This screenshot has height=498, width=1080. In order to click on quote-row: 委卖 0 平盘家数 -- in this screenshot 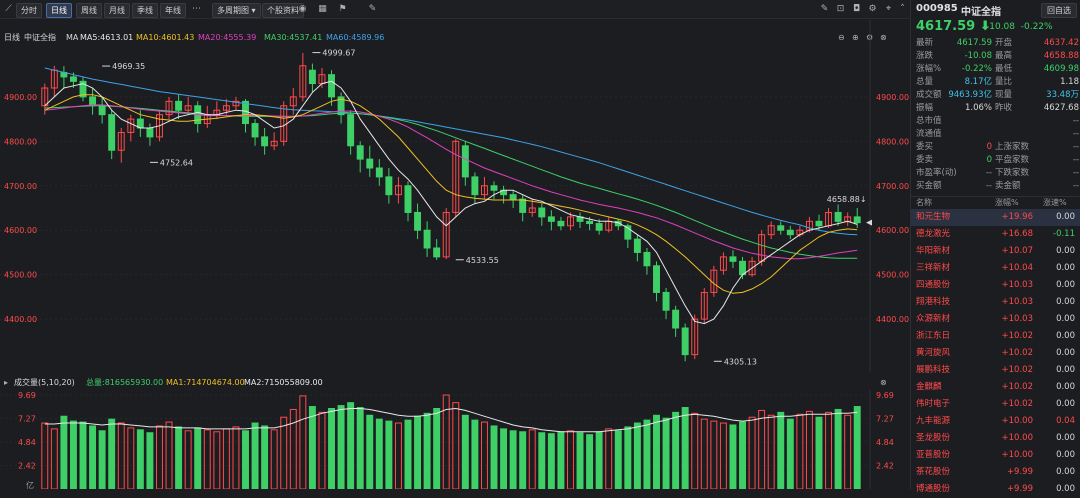, I will do `click(995, 160)`.